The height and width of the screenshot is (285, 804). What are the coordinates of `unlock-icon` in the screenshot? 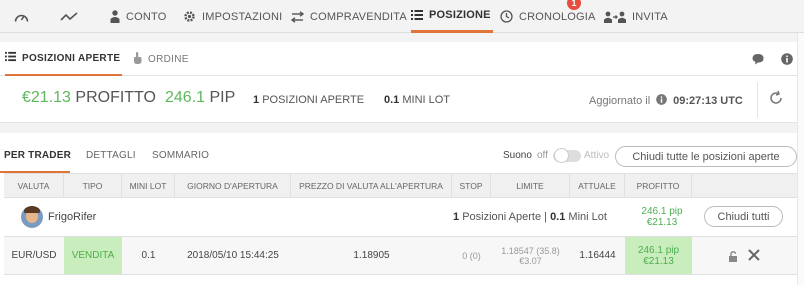 It's located at (733, 258).